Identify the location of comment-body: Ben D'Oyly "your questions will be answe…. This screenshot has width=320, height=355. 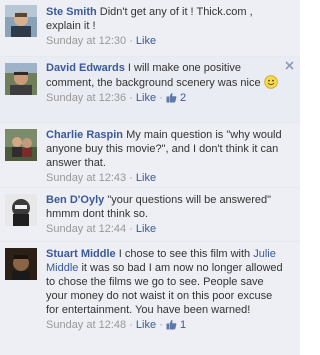
(166, 214).